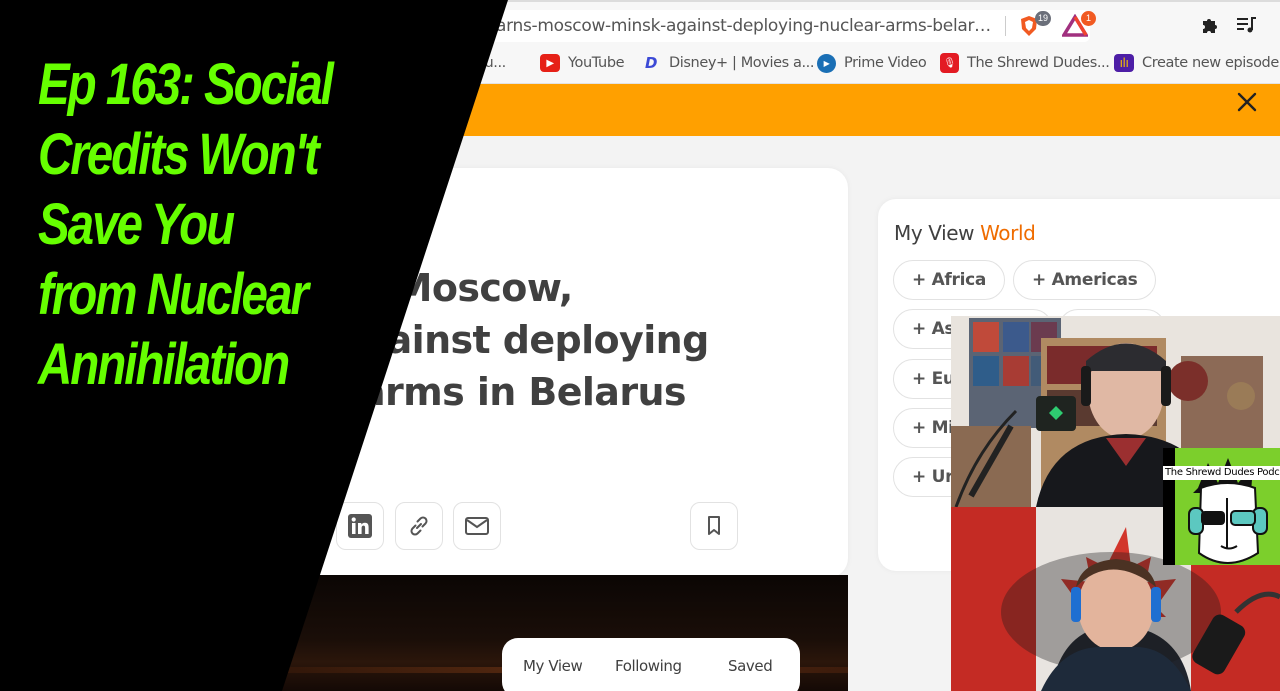  What do you see at coordinates (1042, 18) in the screenshot?
I see `shields-count-badge: 19` at bounding box center [1042, 18].